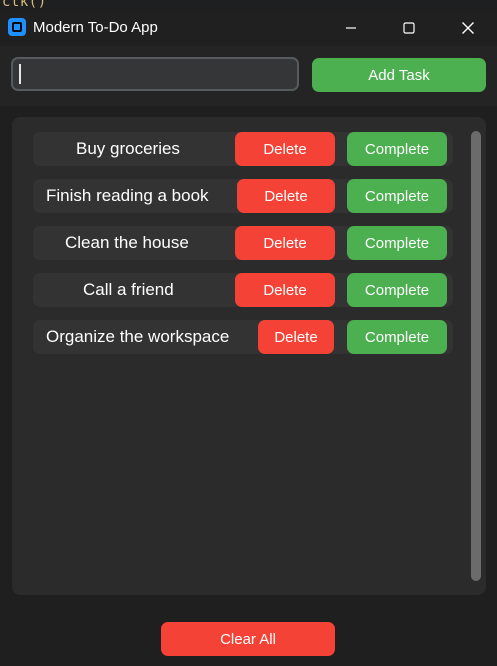 This screenshot has width=497, height=666. I want to click on minimize-icon, so click(351, 28).